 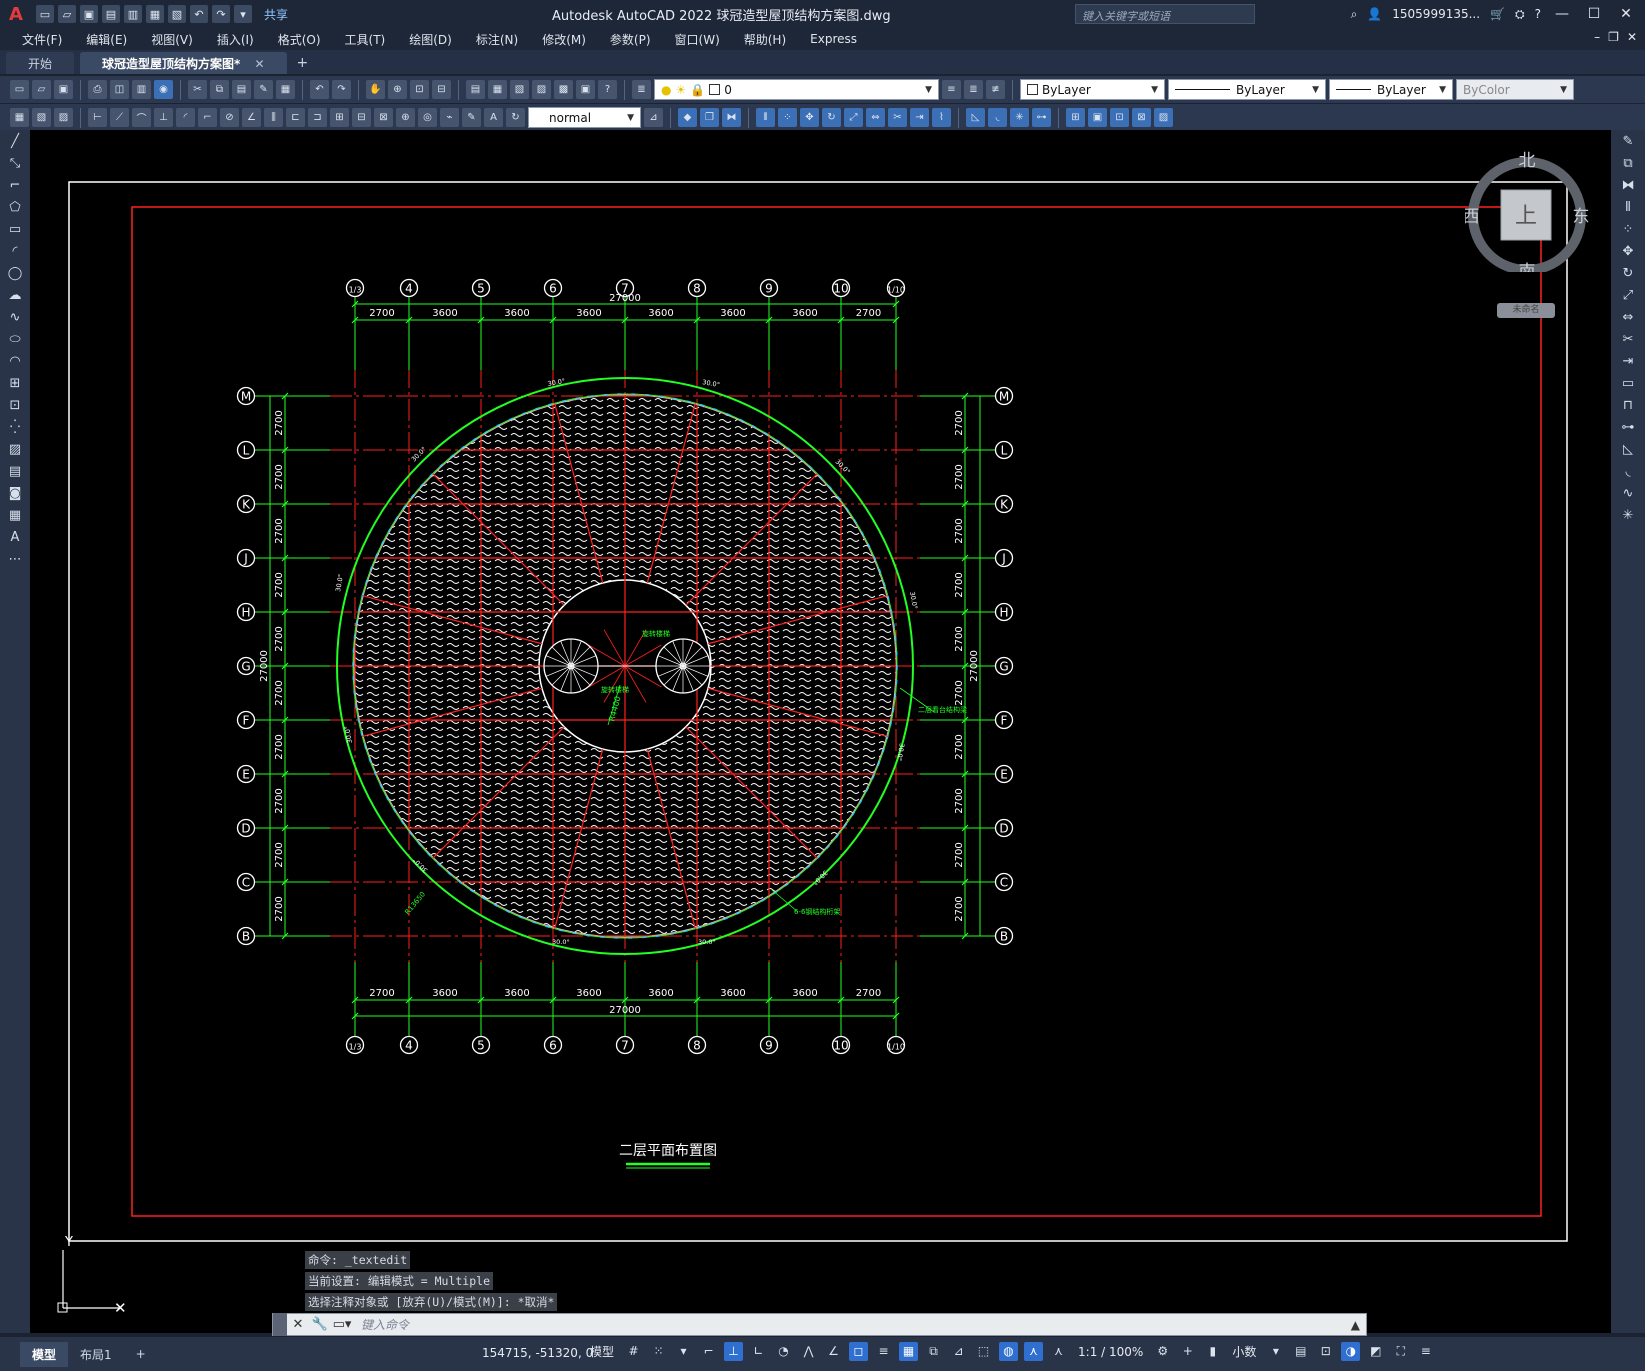 What do you see at coordinates (1092, 89) in the screenshot?
I see `color-dropdown: ByLayer ▼` at bounding box center [1092, 89].